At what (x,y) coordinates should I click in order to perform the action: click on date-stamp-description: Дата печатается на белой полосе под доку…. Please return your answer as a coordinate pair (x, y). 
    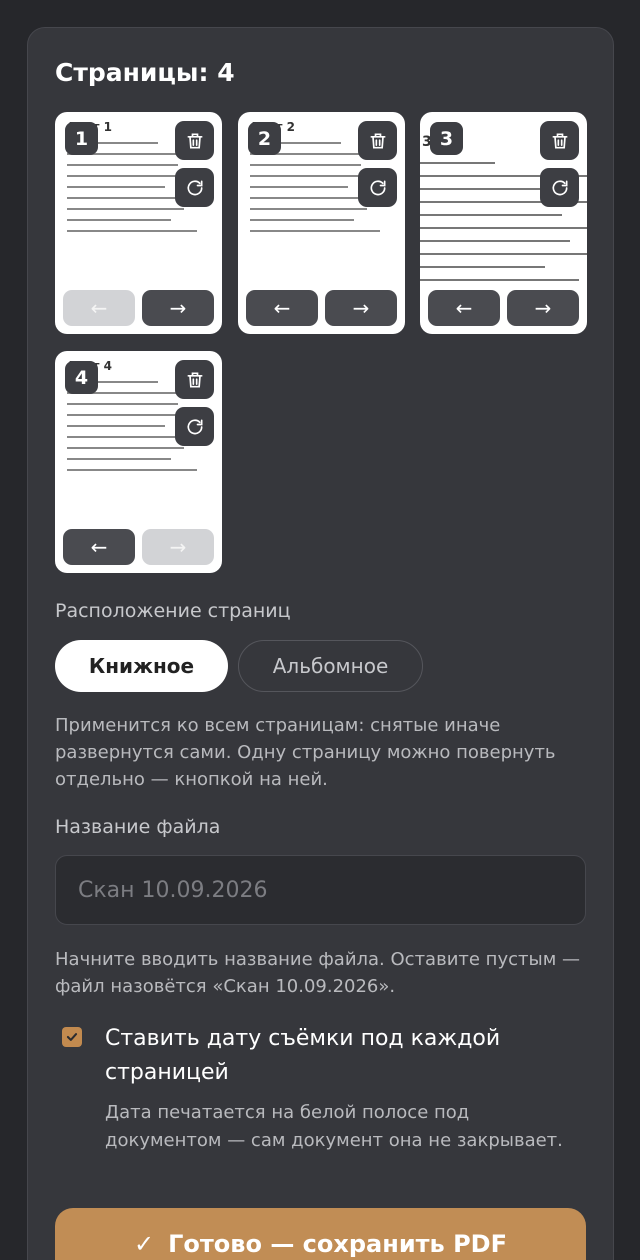
    Looking at the image, I should click on (334, 1126).